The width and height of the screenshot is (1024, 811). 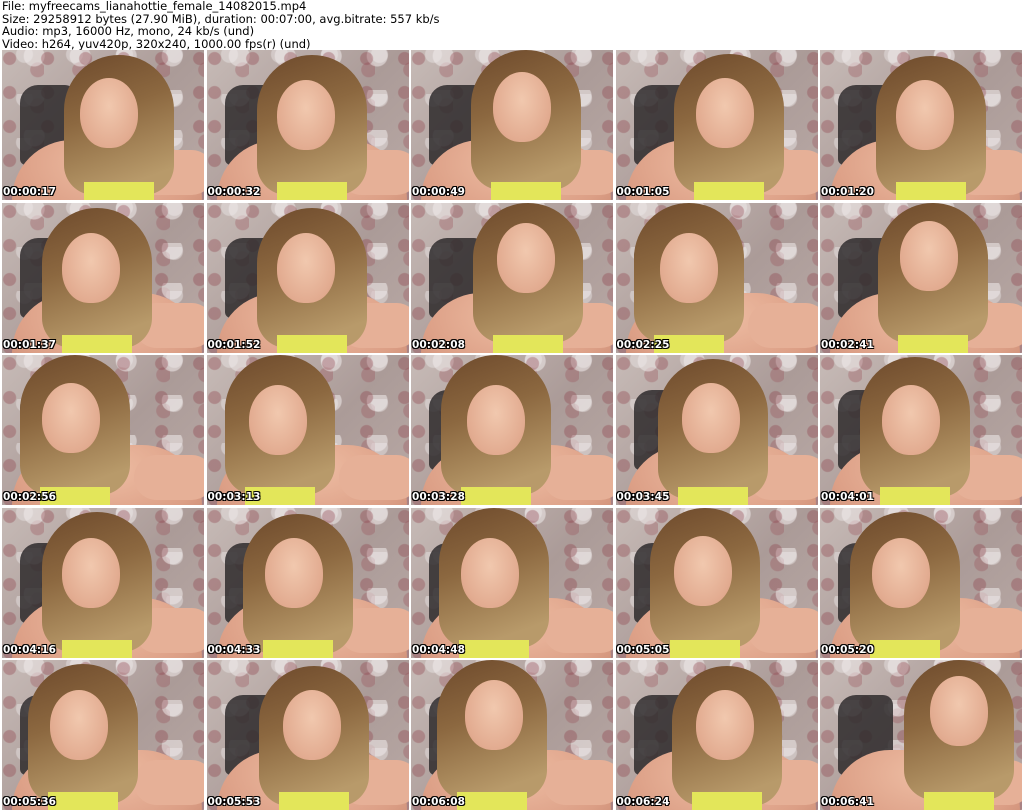 I want to click on video-frame-thumbnail: 00:01:05, so click(x=716, y=125).